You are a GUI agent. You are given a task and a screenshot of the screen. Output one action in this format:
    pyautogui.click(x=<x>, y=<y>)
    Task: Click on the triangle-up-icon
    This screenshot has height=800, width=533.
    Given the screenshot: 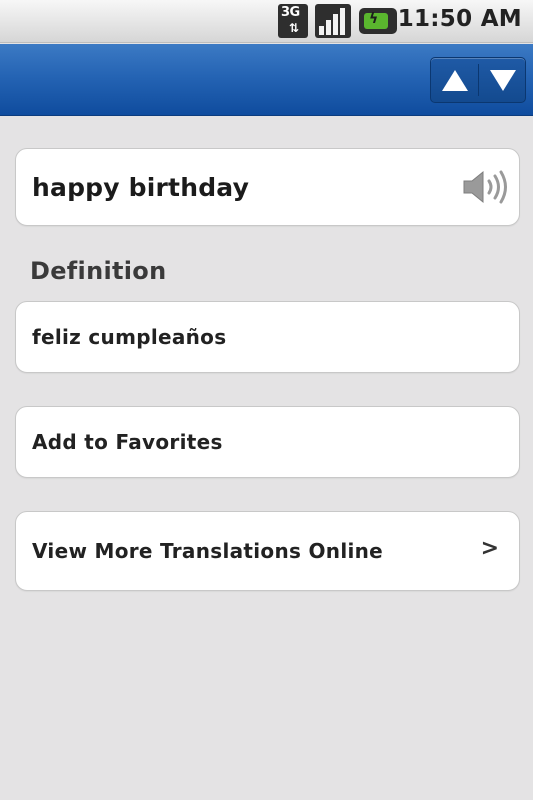 What is the action you would take?
    pyautogui.click(x=454, y=80)
    